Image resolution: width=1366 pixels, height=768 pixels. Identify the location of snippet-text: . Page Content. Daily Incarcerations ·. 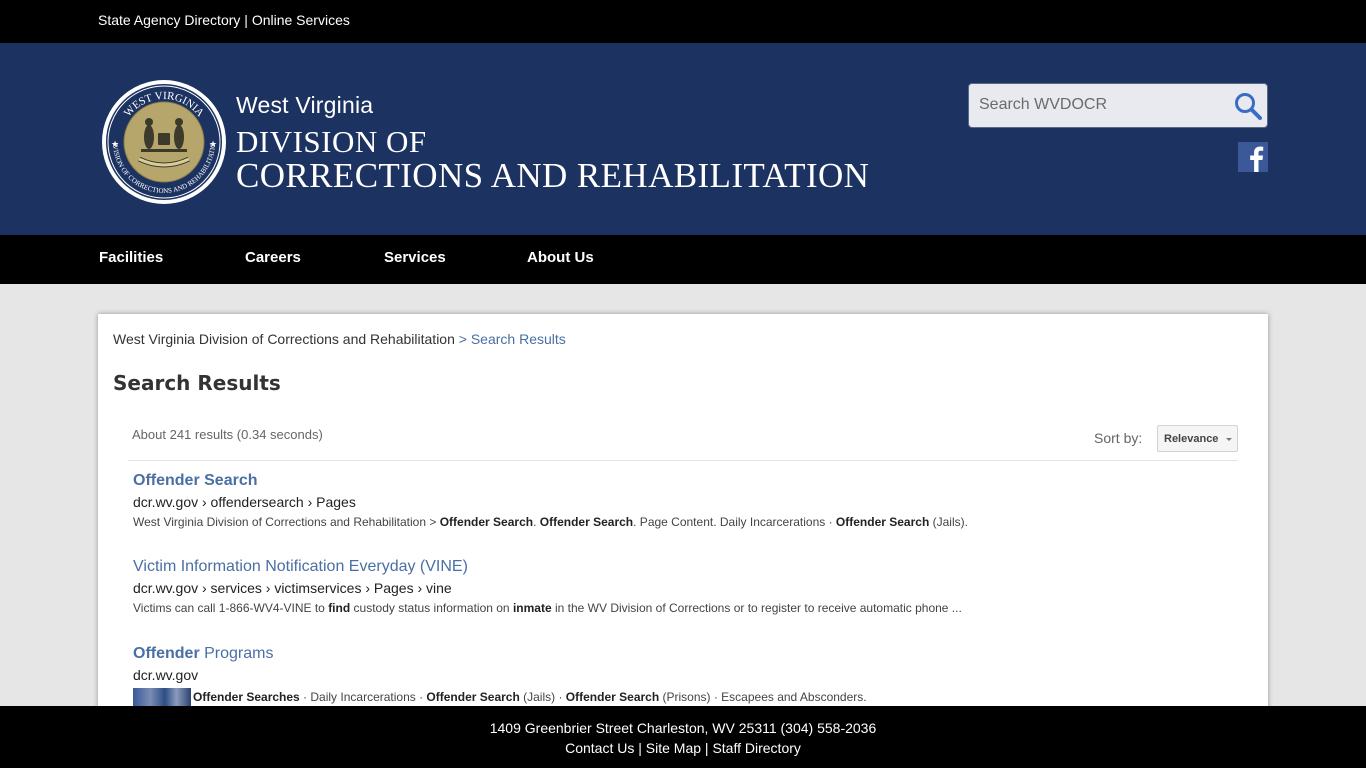
(734, 522).